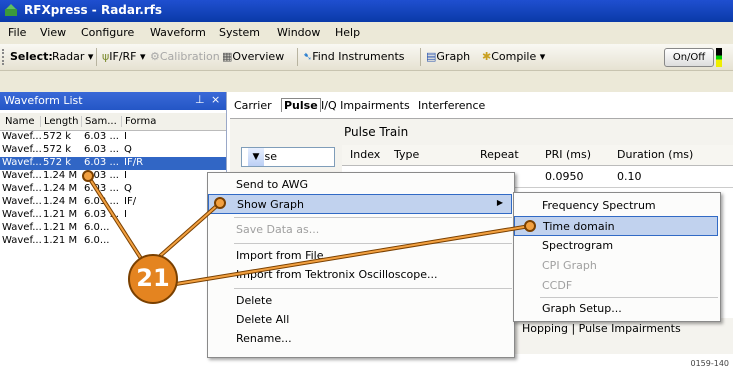 This screenshot has width=733, height=371. Describe the element at coordinates (153, 279) in the screenshot. I see `step-callout-badge: 21` at that location.